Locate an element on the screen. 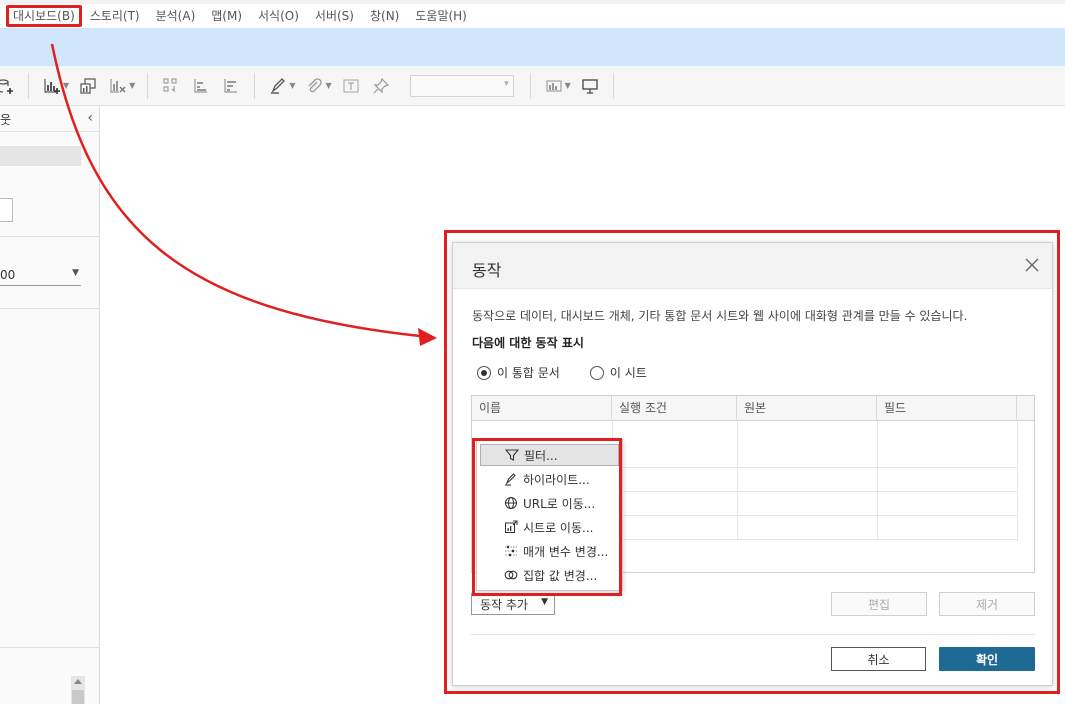  menu-map: 맵(M) is located at coordinates (226, 16).